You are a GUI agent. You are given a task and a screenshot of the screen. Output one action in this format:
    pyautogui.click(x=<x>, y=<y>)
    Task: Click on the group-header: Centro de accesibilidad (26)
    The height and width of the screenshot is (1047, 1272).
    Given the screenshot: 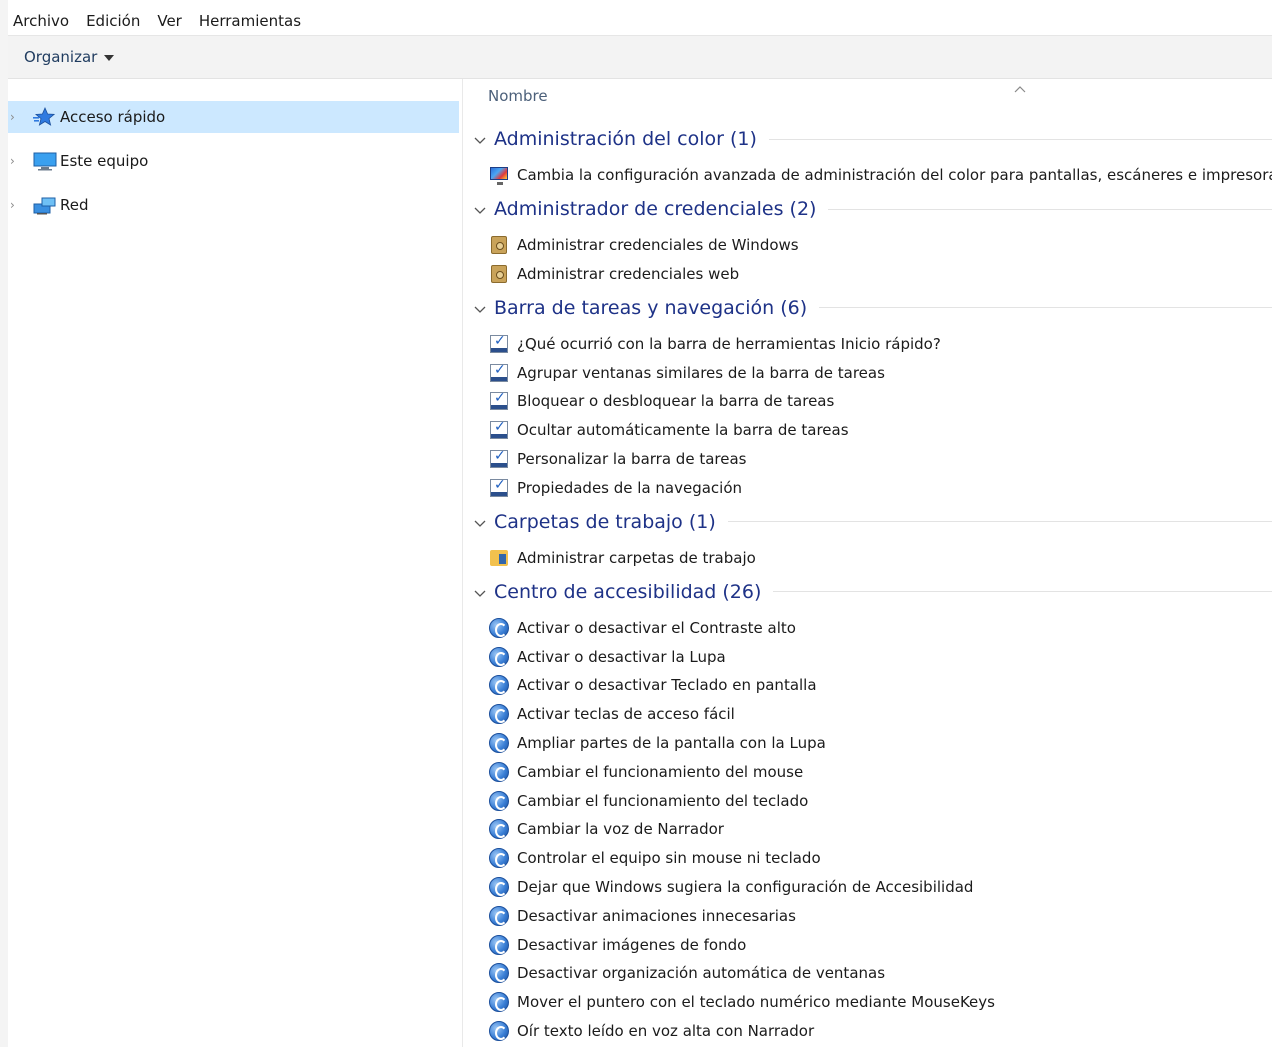 What is the action you would take?
    pyautogui.click(x=872, y=592)
    